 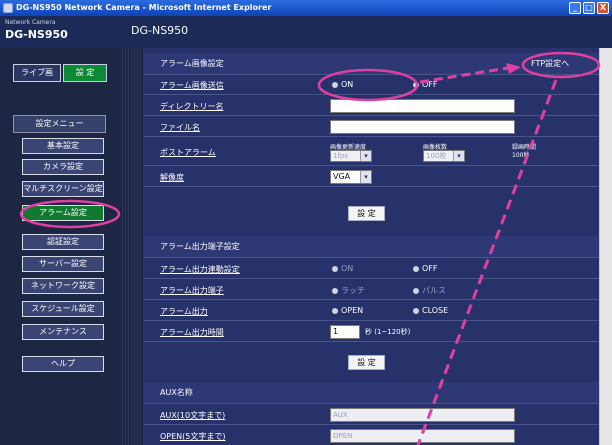 I want to click on menu-server: サーバー設定, so click(x=63, y=264).